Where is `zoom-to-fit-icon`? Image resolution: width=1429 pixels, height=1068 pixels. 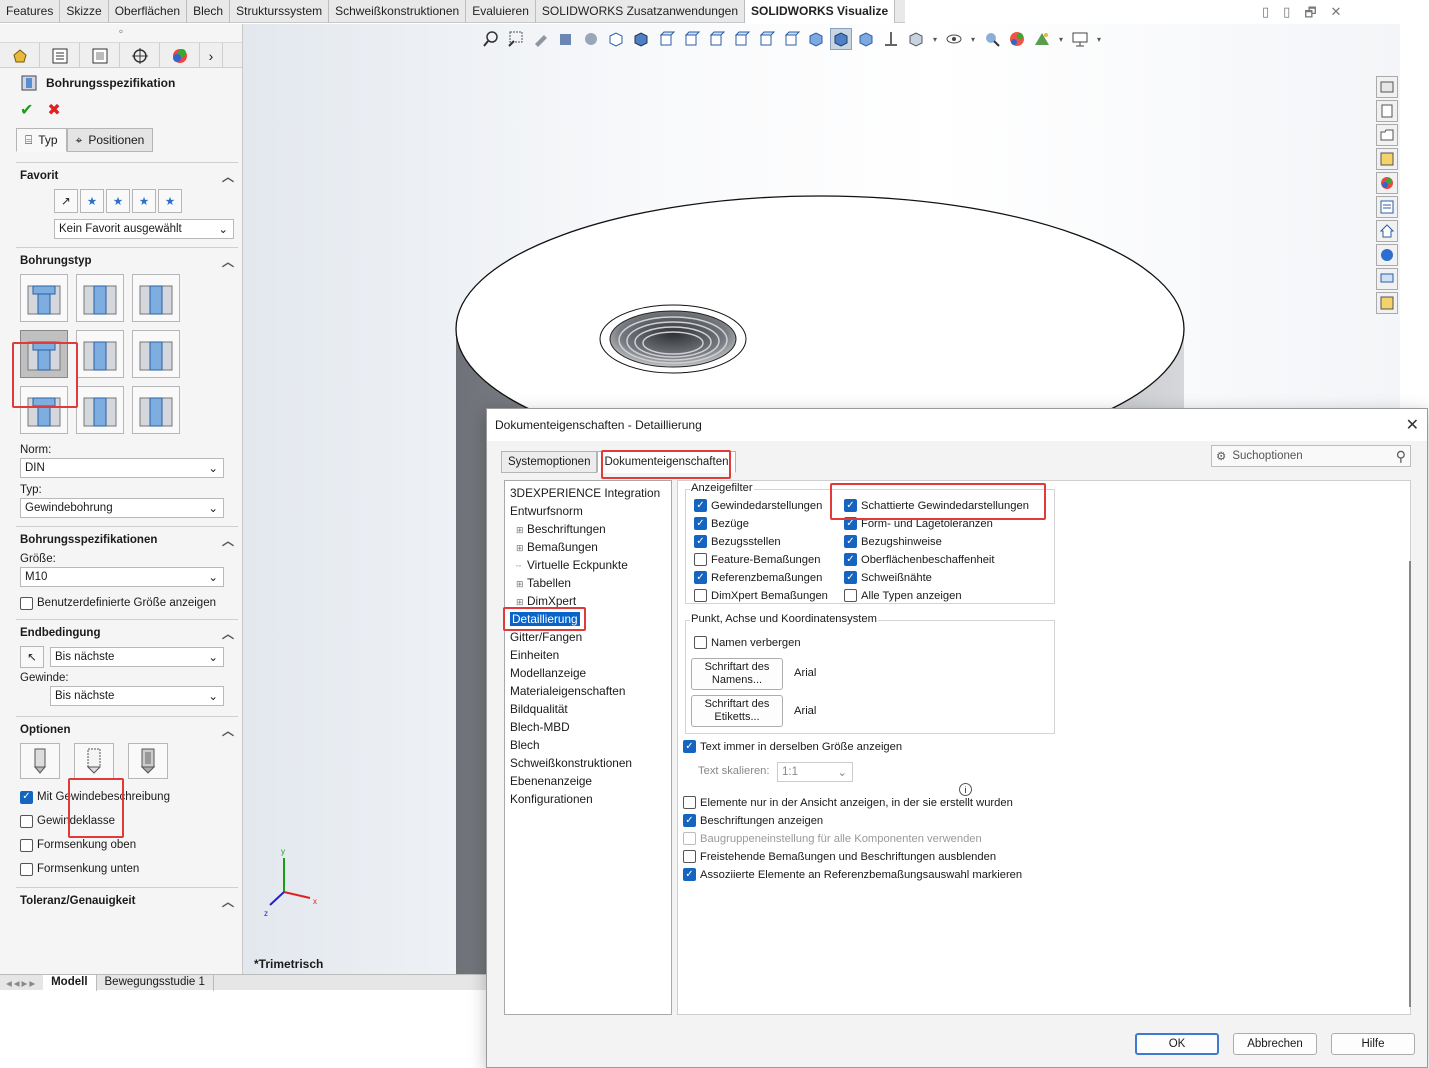
zoom-to-fit-icon is located at coordinates (491, 39).